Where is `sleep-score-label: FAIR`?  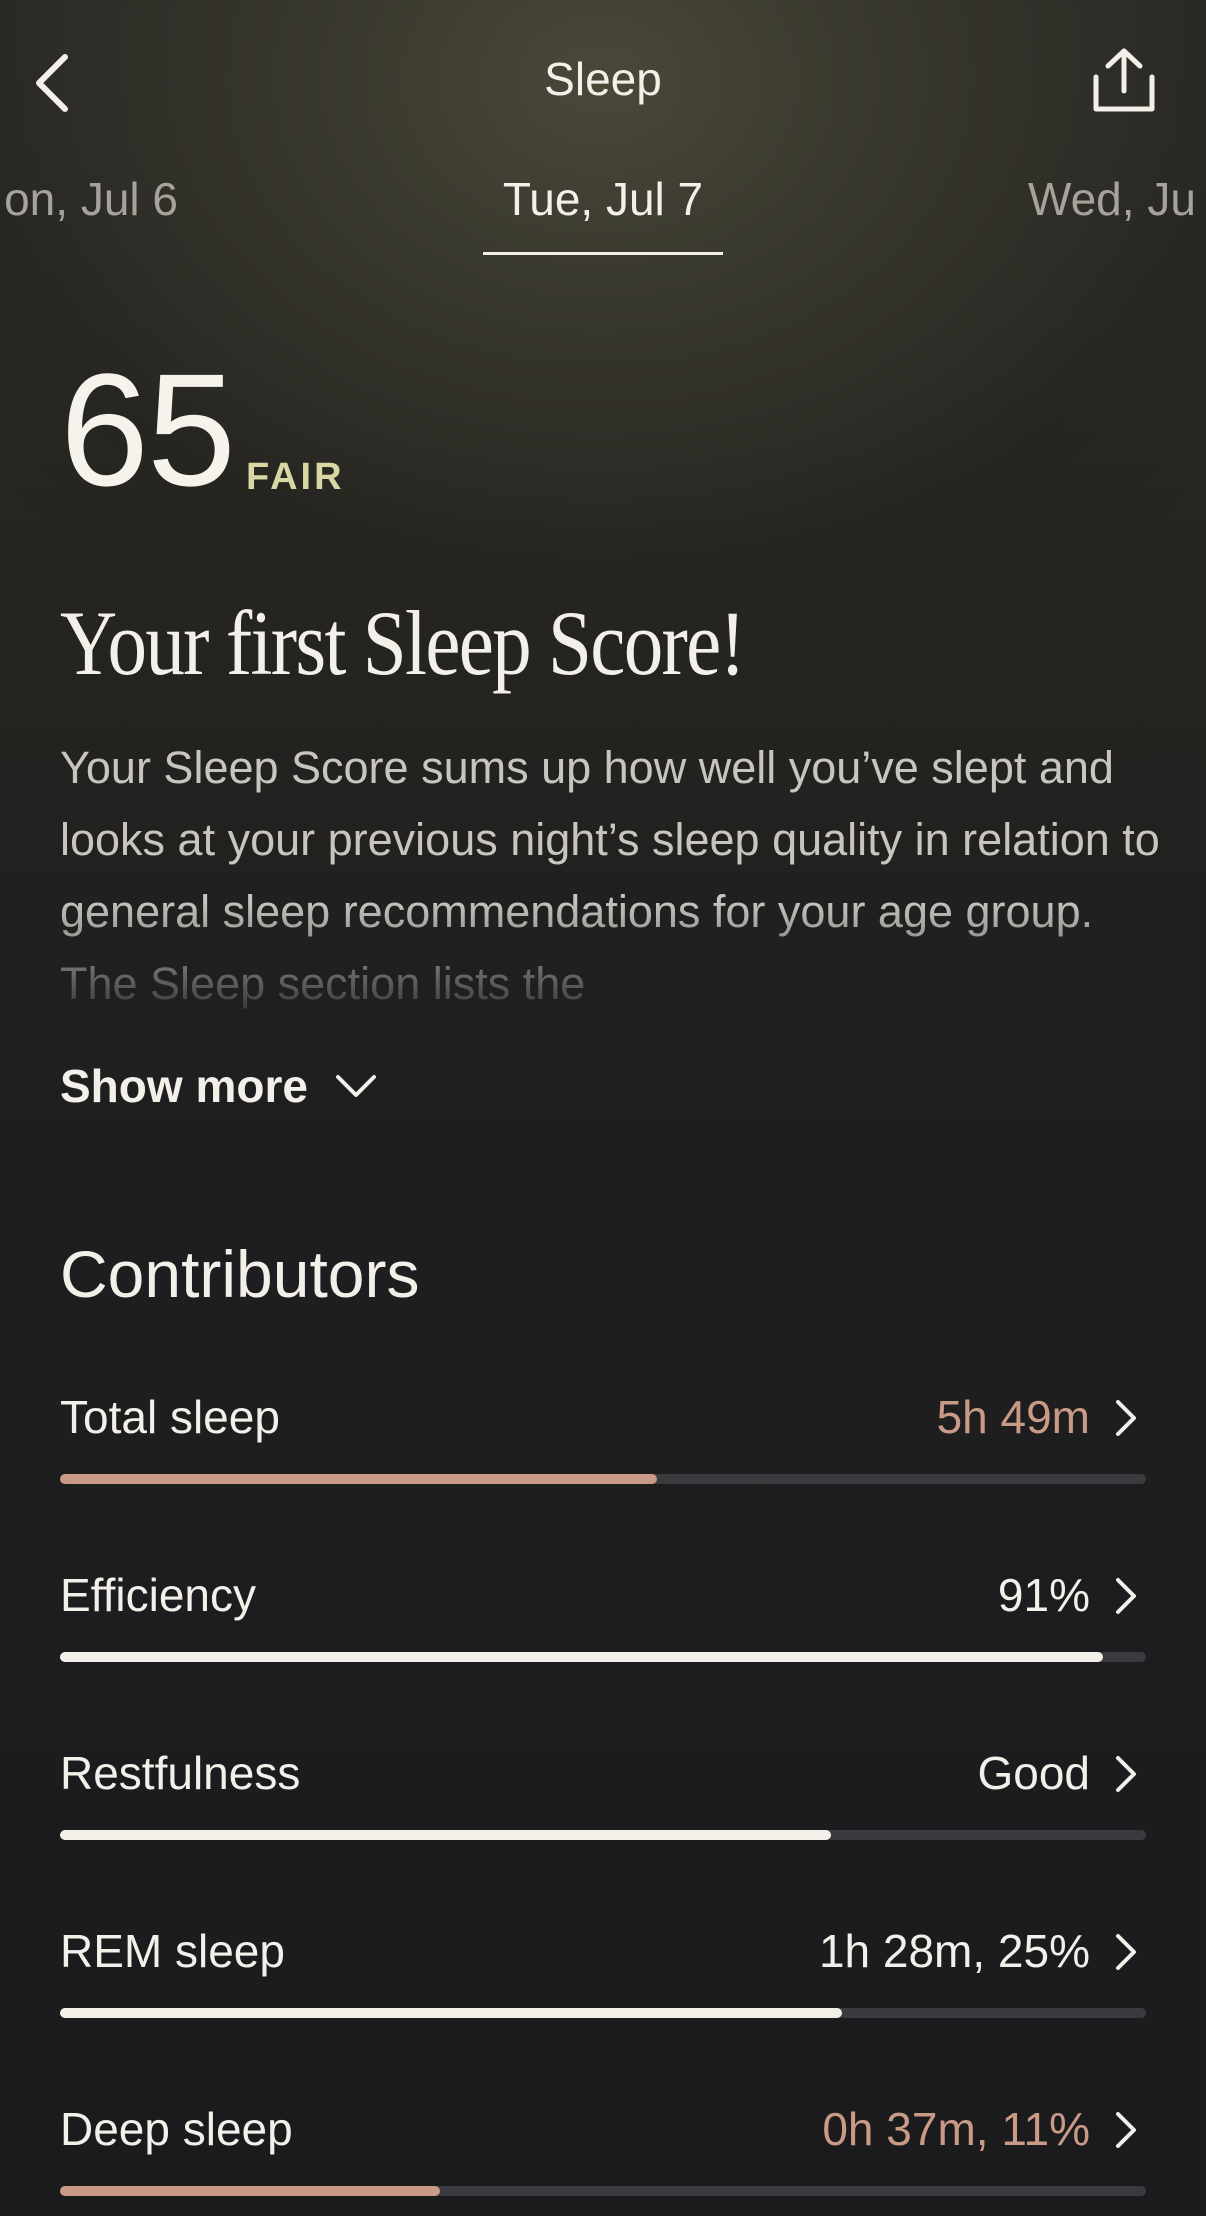
sleep-score-label: FAIR is located at coordinates (295, 477).